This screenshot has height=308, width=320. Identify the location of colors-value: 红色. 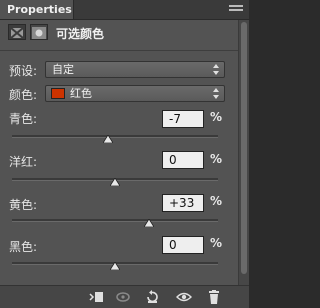
(81, 93).